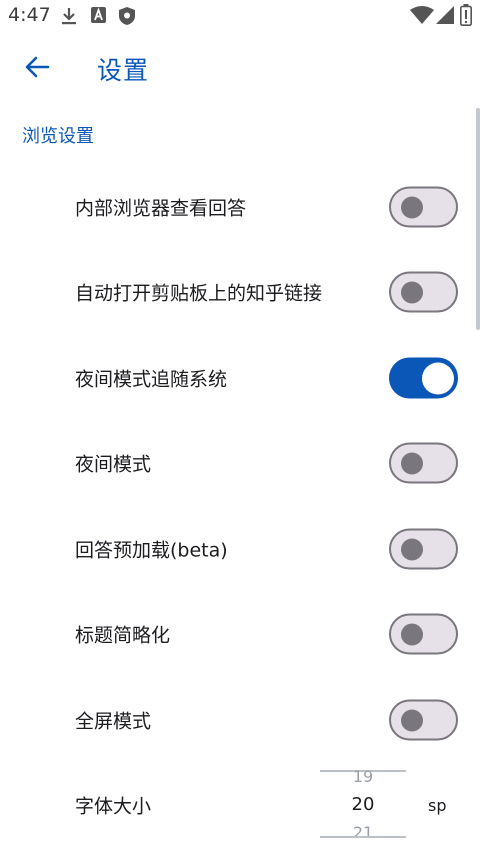 This screenshot has width=480, height=855. Describe the element at coordinates (466, 17) in the screenshot. I see `battery-icon` at that location.